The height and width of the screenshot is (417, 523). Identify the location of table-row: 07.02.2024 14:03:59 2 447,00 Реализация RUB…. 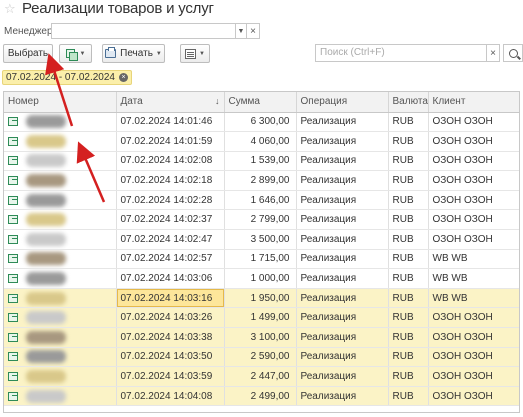
(261, 376).